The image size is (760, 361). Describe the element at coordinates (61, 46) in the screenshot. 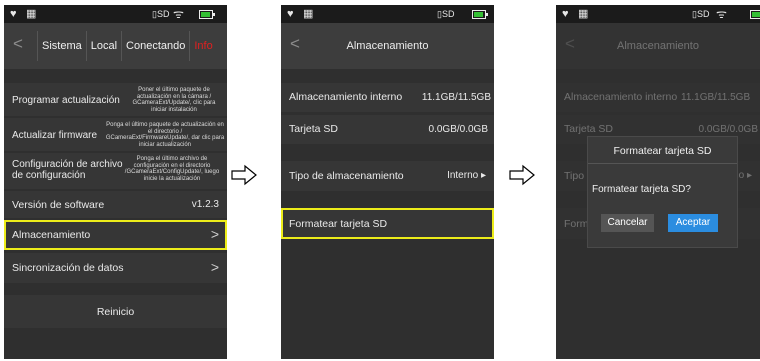

I see `tab-sistema: Sistema` at that location.